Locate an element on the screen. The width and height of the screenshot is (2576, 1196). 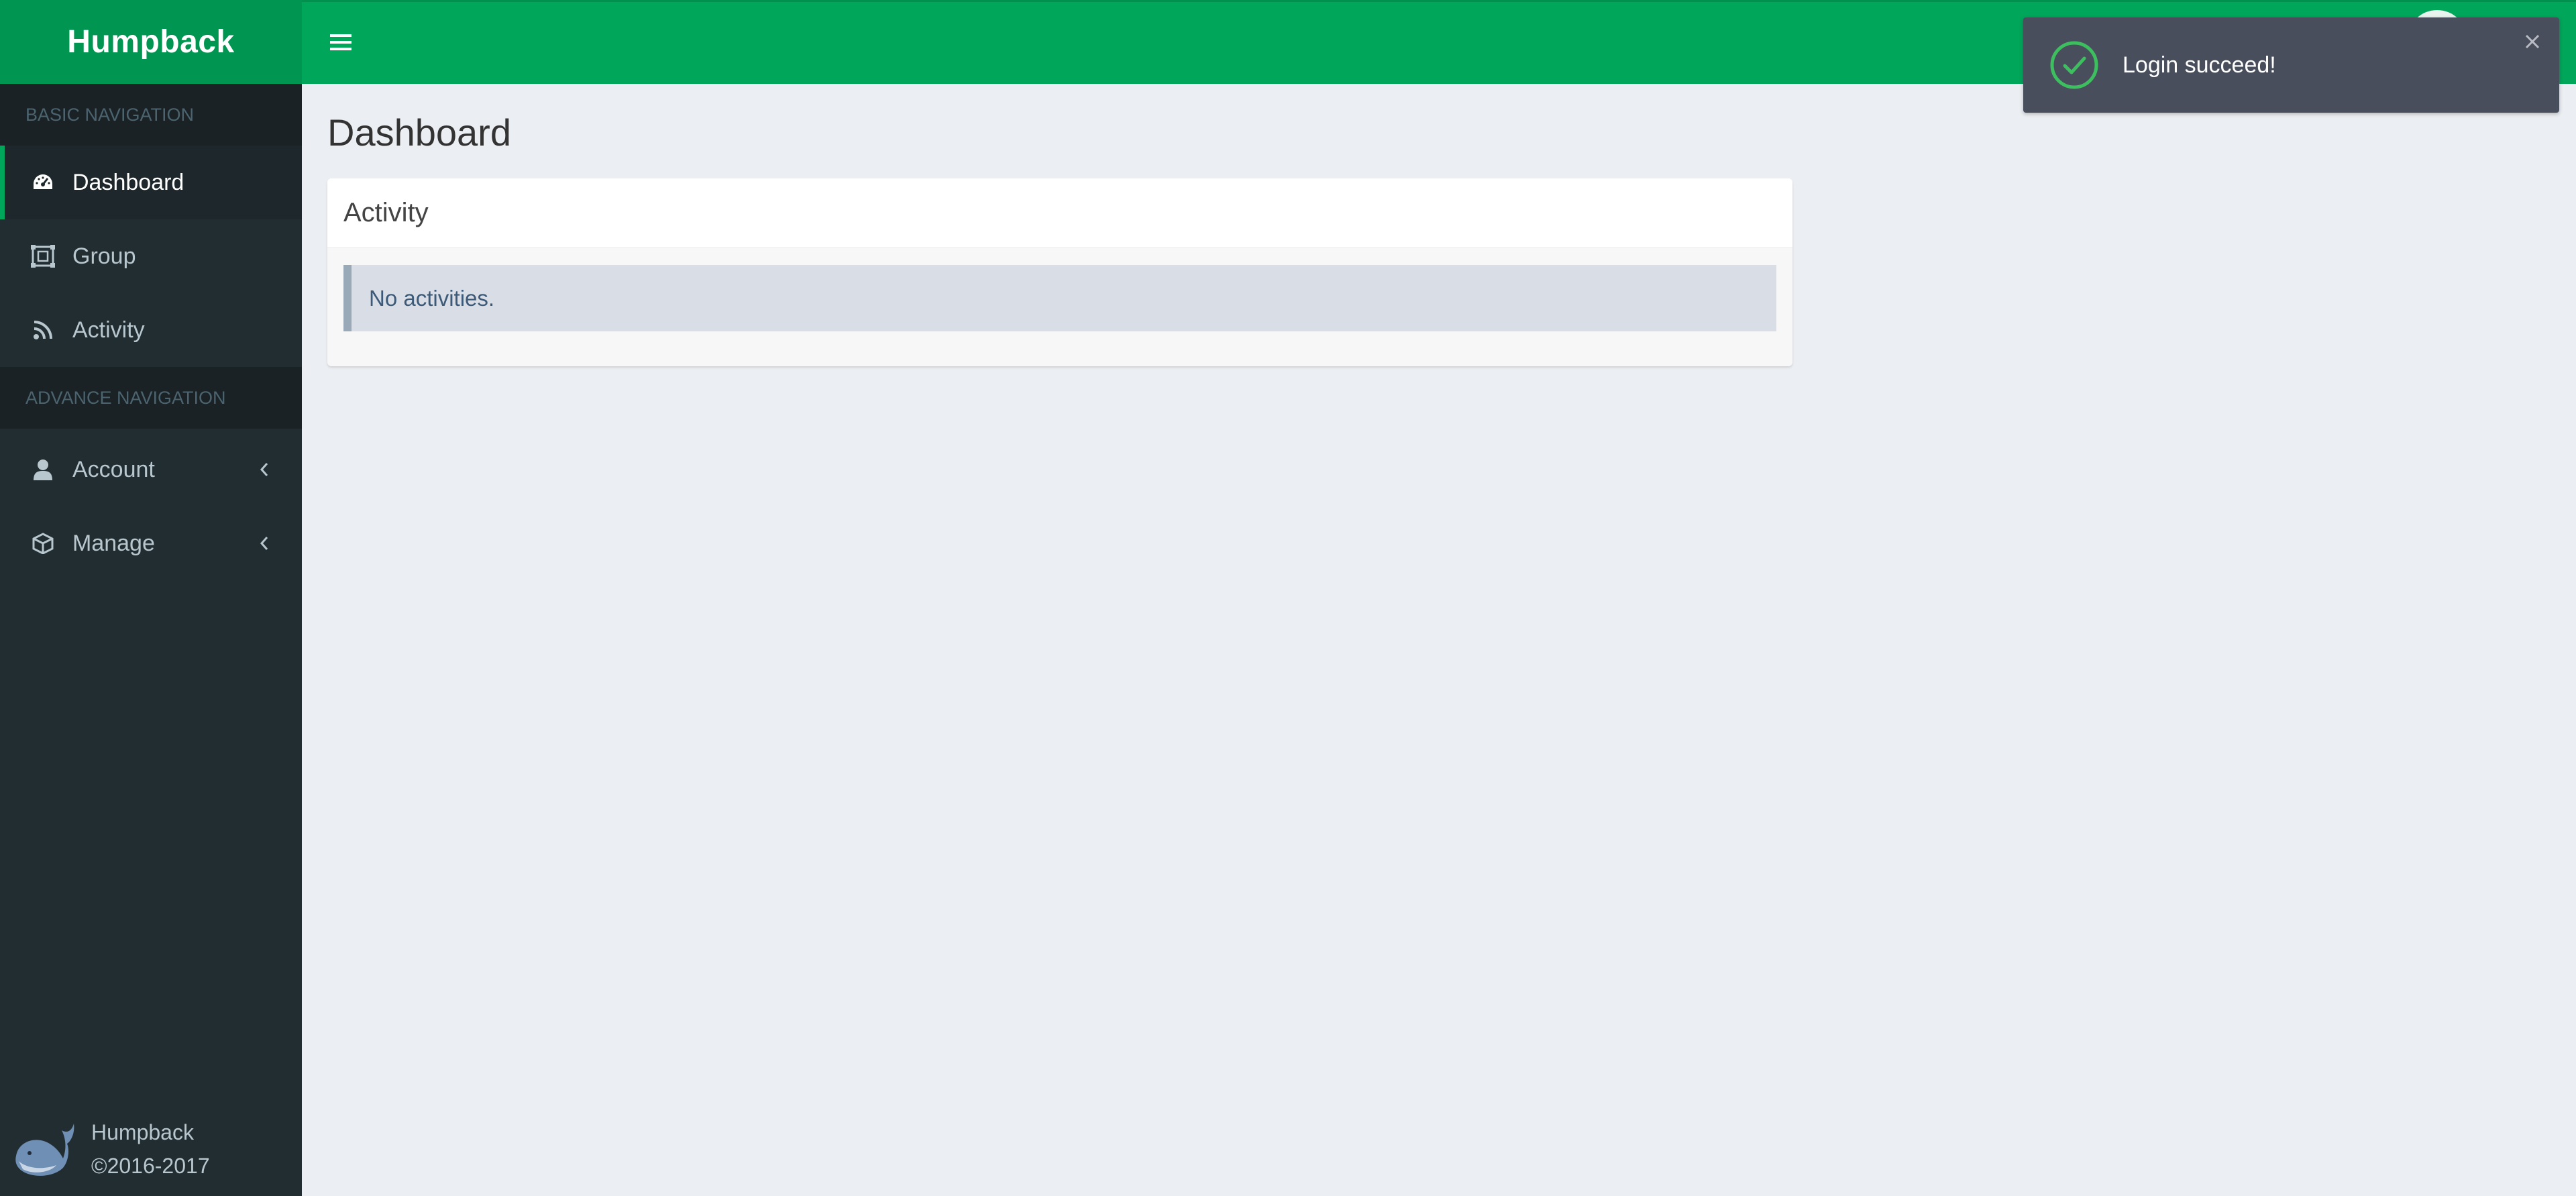
empty-activities-callout: No activities. is located at coordinates (1059, 298).